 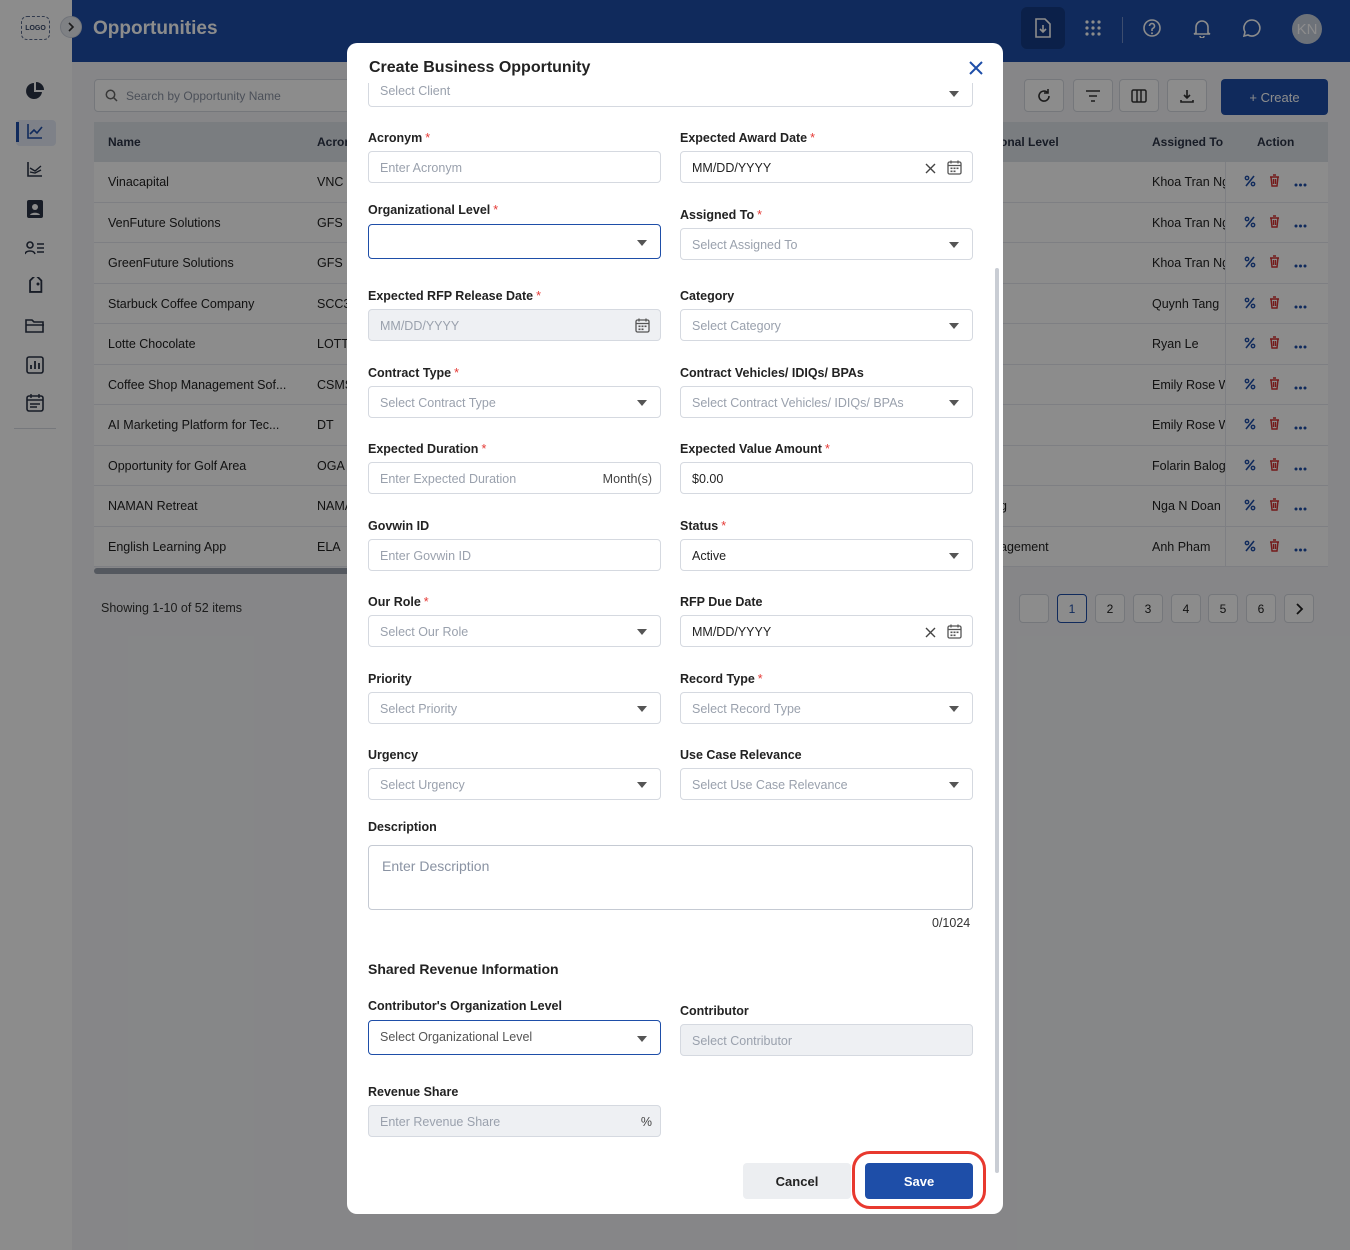 I want to click on contract-type-label: Contract Type *, so click(x=413, y=373).